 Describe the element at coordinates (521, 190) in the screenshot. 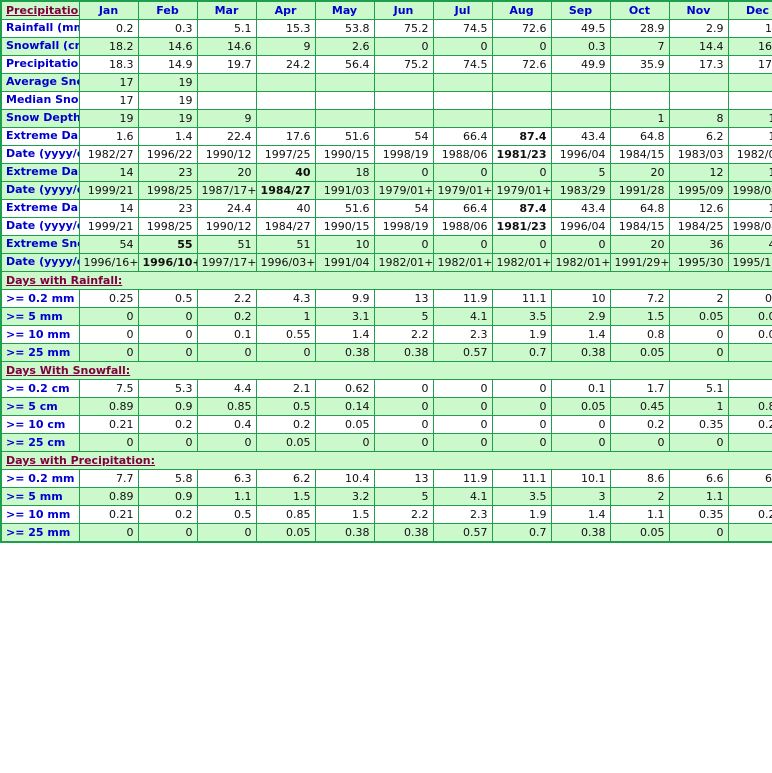

I see `cell-aug: 1979/01+` at that location.